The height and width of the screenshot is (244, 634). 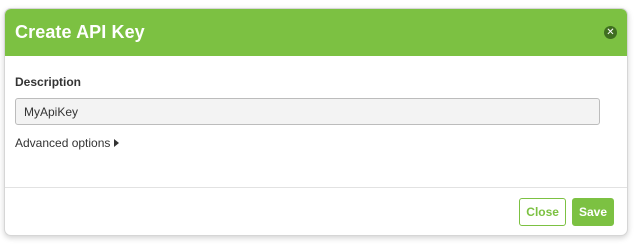 I want to click on close-button: Close, so click(x=542, y=211).